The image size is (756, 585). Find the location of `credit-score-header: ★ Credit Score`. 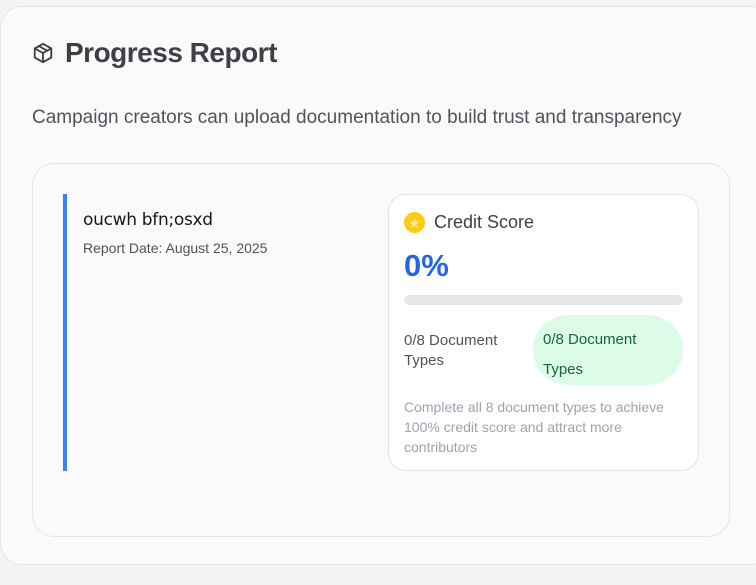

credit-score-header: ★ Credit Score is located at coordinates (469, 222).